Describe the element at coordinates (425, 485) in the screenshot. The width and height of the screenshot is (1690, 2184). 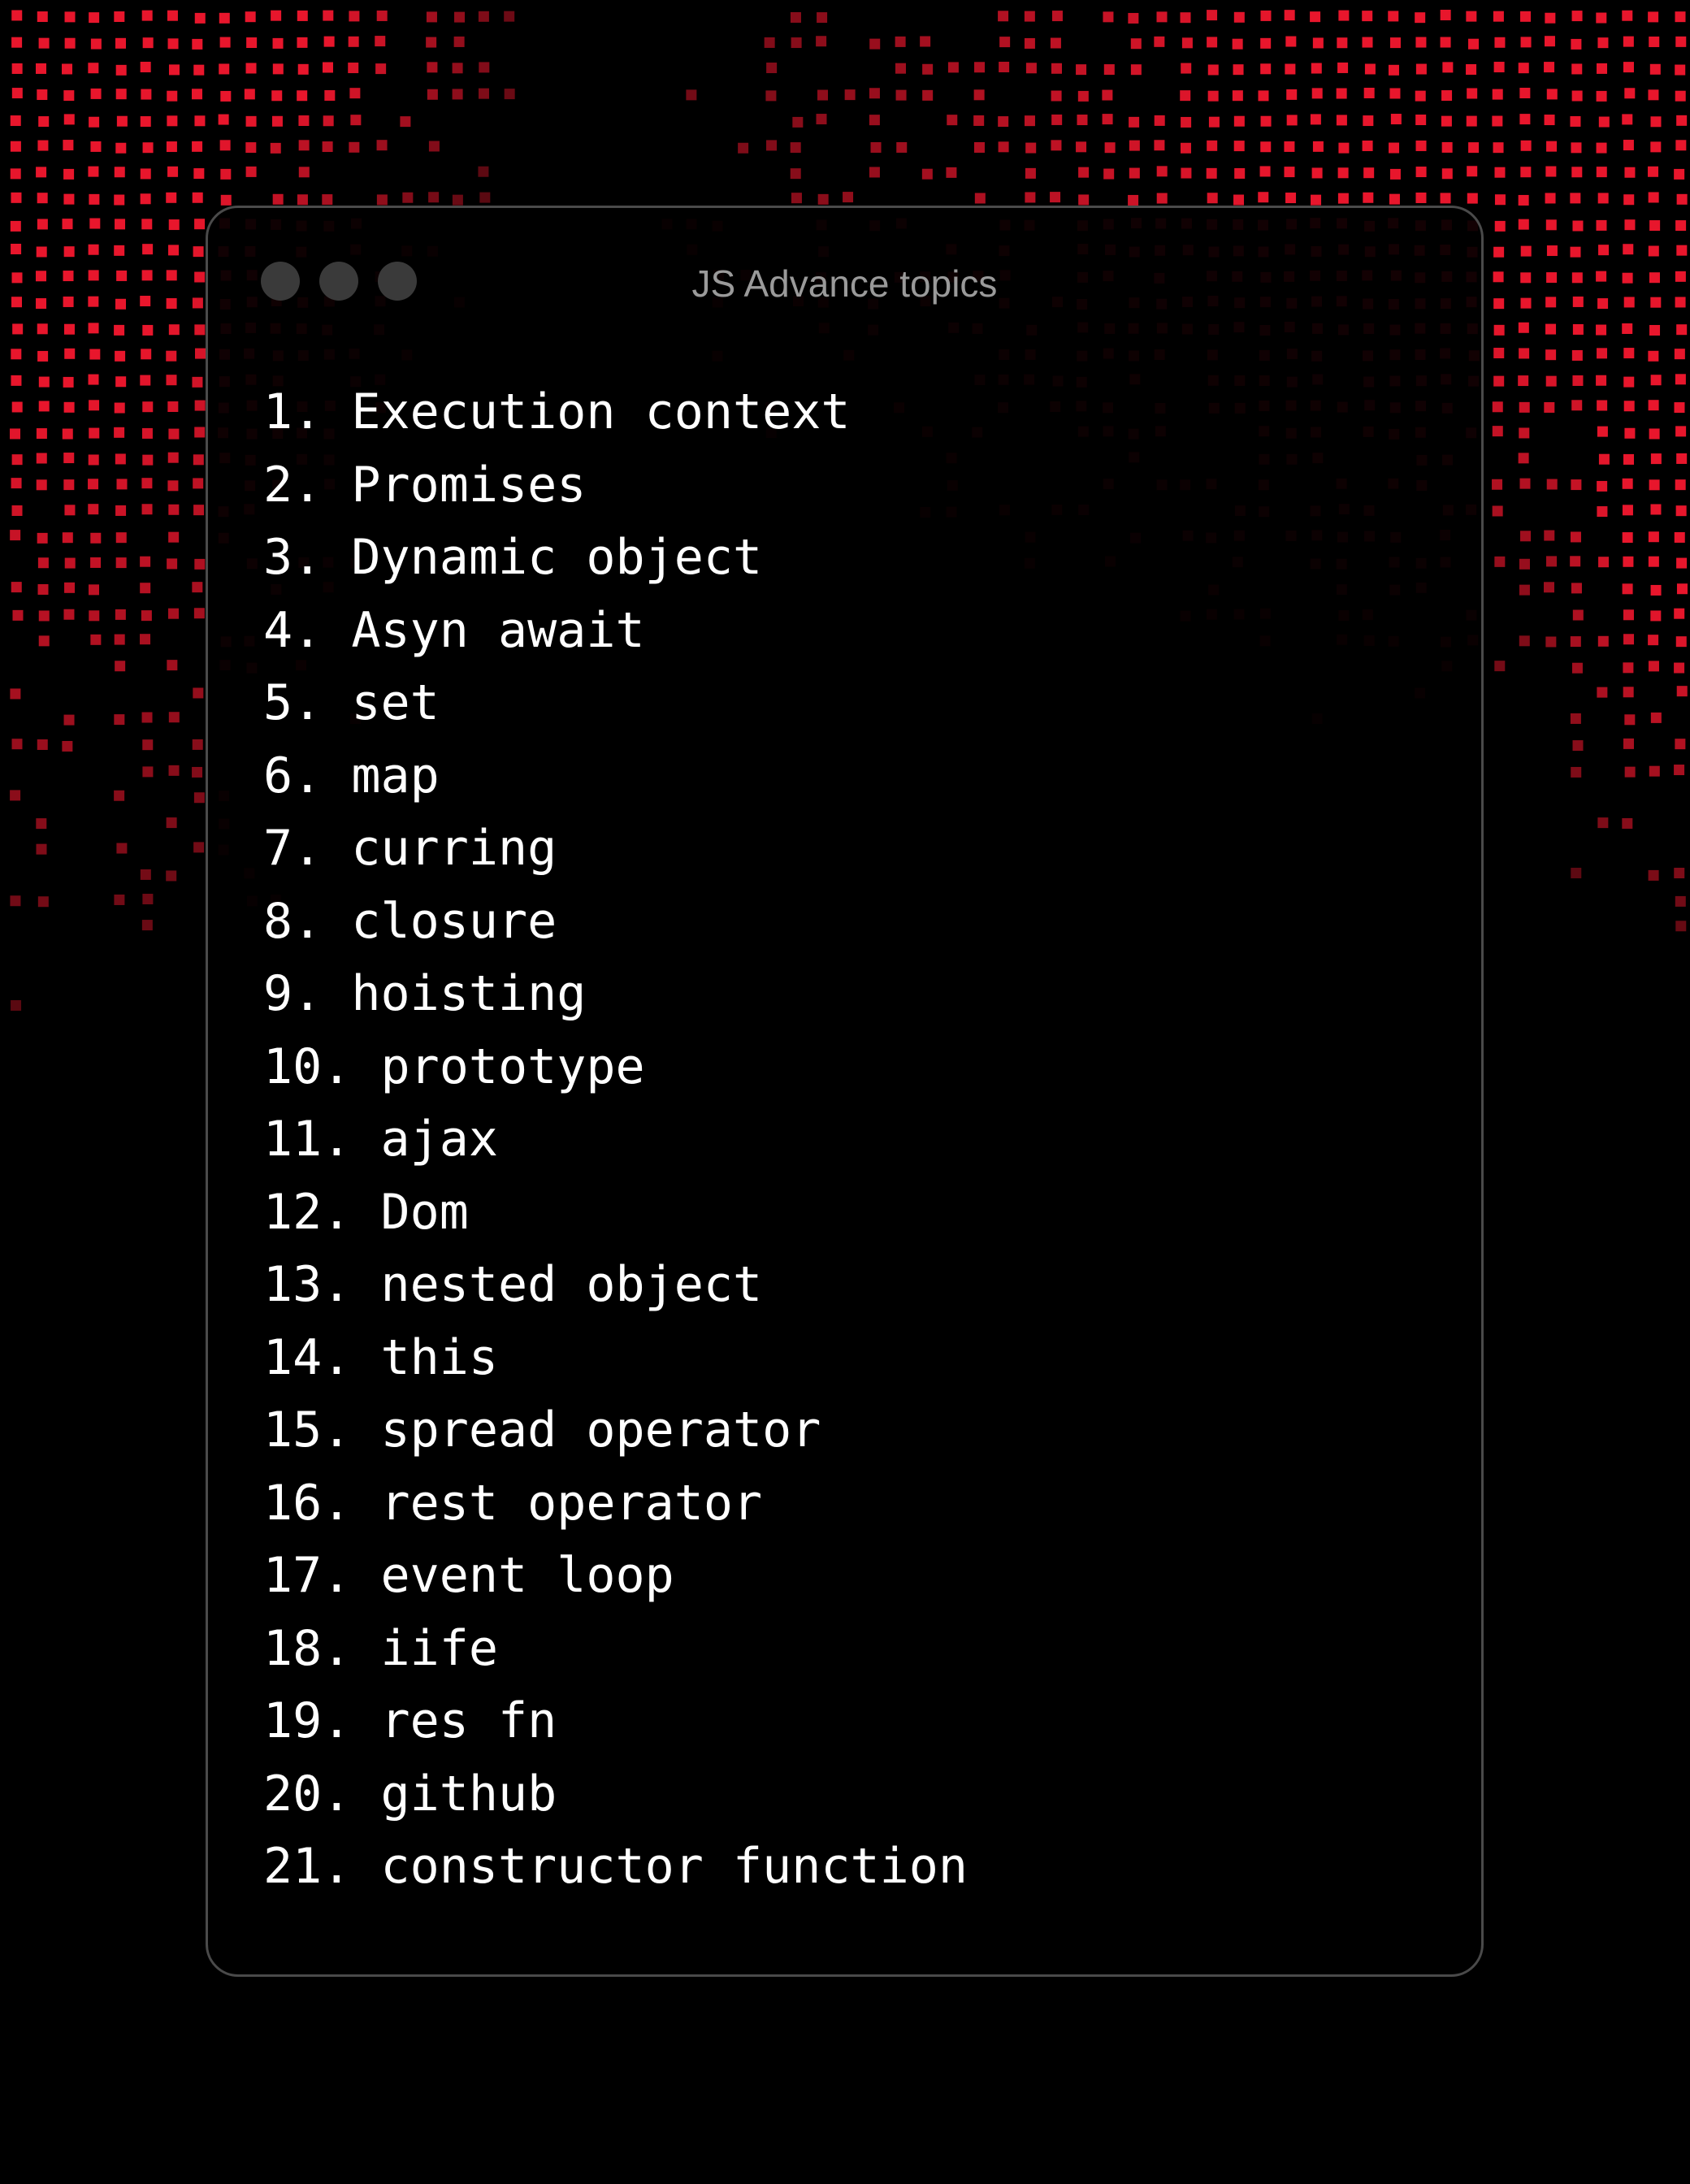
I see `topic-item: 2. Promises` at that location.